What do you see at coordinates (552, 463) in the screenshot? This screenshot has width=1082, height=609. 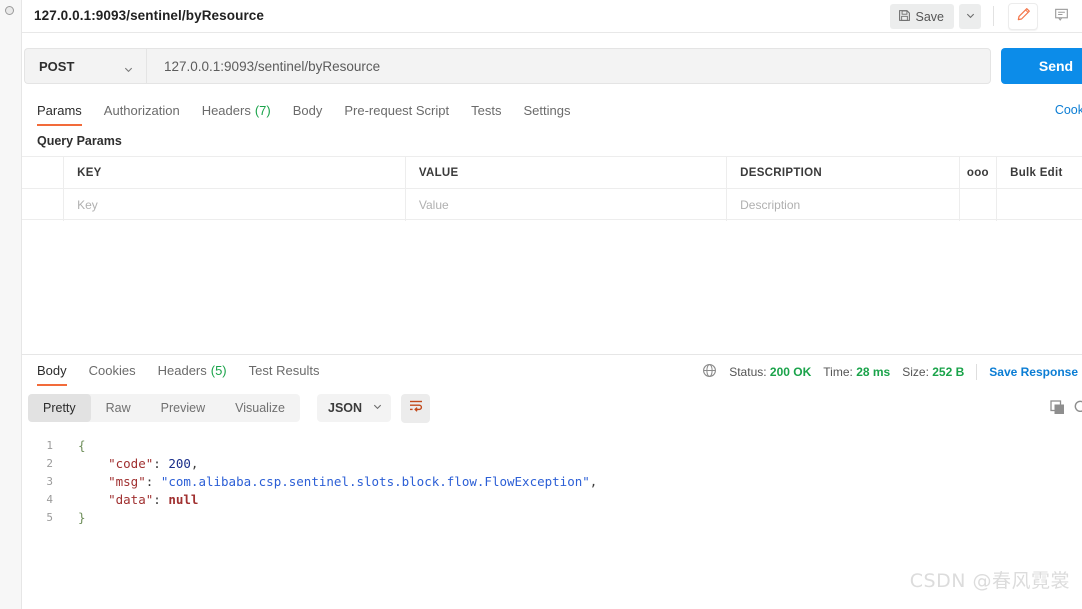 I see `code-line: 2 "code": 200,` at bounding box center [552, 463].